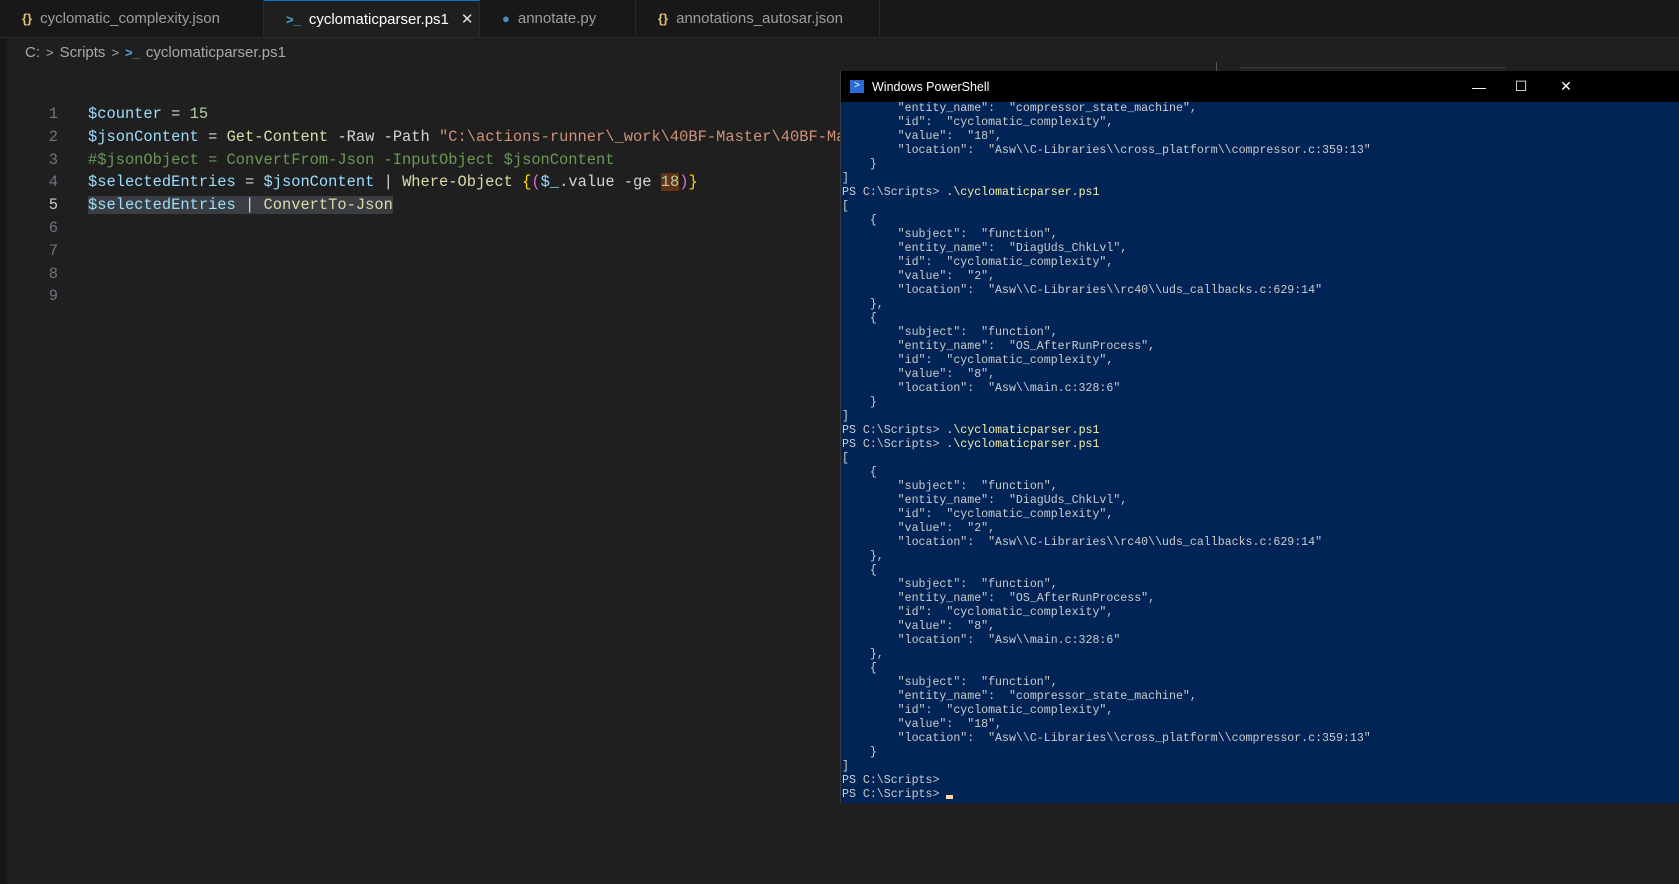 Image resolution: width=1679 pixels, height=884 pixels. What do you see at coordinates (53, 136) in the screenshot?
I see `line-number: 2` at bounding box center [53, 136].